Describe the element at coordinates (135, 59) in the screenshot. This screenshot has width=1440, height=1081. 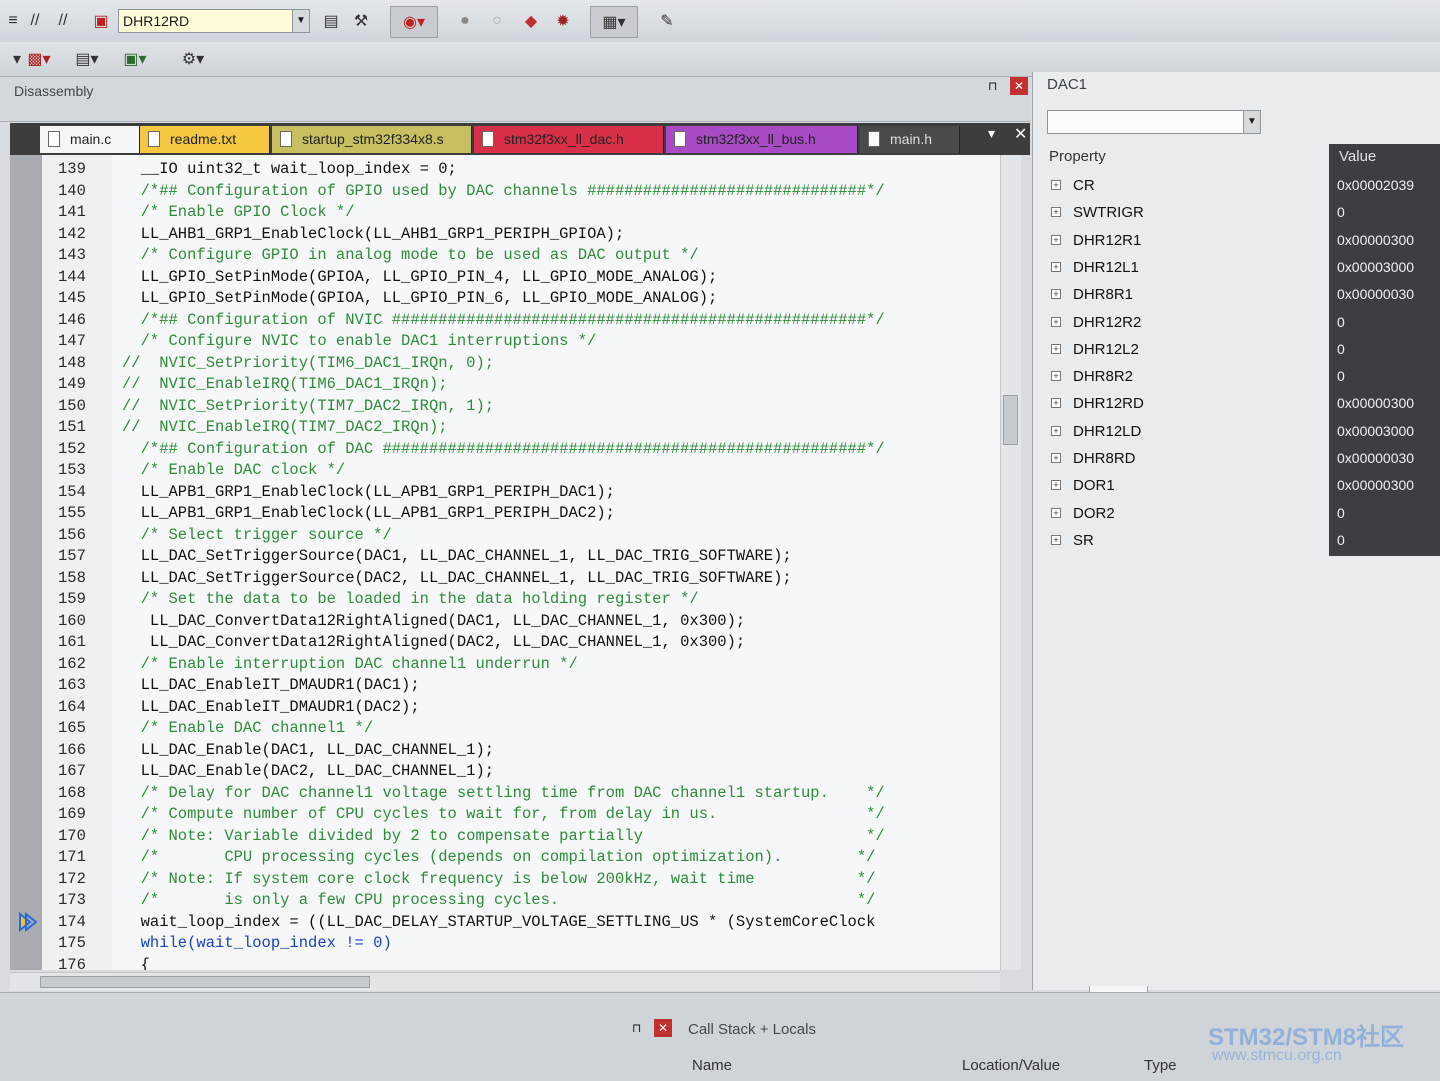
I see `watch-window-icon: ▣▾` at that location.